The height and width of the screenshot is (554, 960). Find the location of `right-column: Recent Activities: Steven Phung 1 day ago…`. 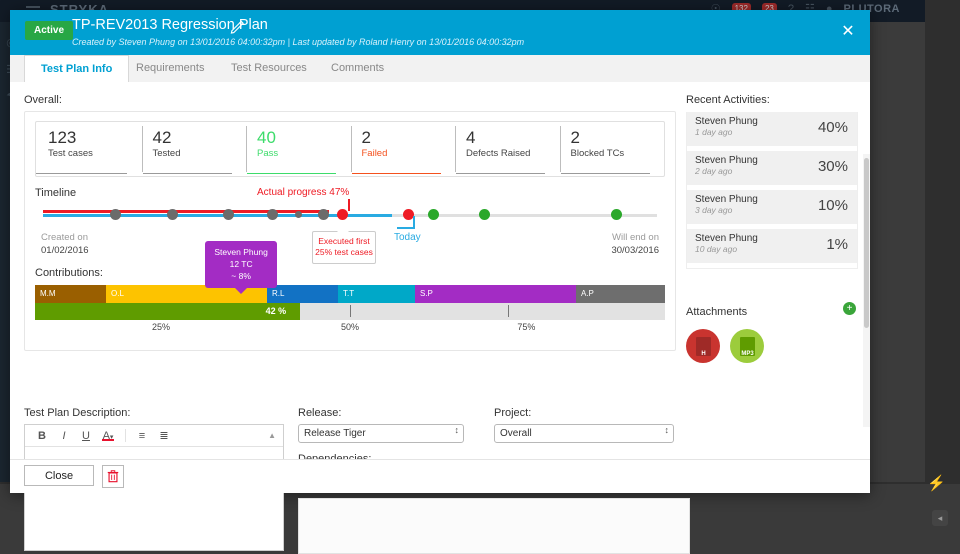

right-column: Recent Activities: Steven Phung 1 day ago… is located at coordinates (772, 277).